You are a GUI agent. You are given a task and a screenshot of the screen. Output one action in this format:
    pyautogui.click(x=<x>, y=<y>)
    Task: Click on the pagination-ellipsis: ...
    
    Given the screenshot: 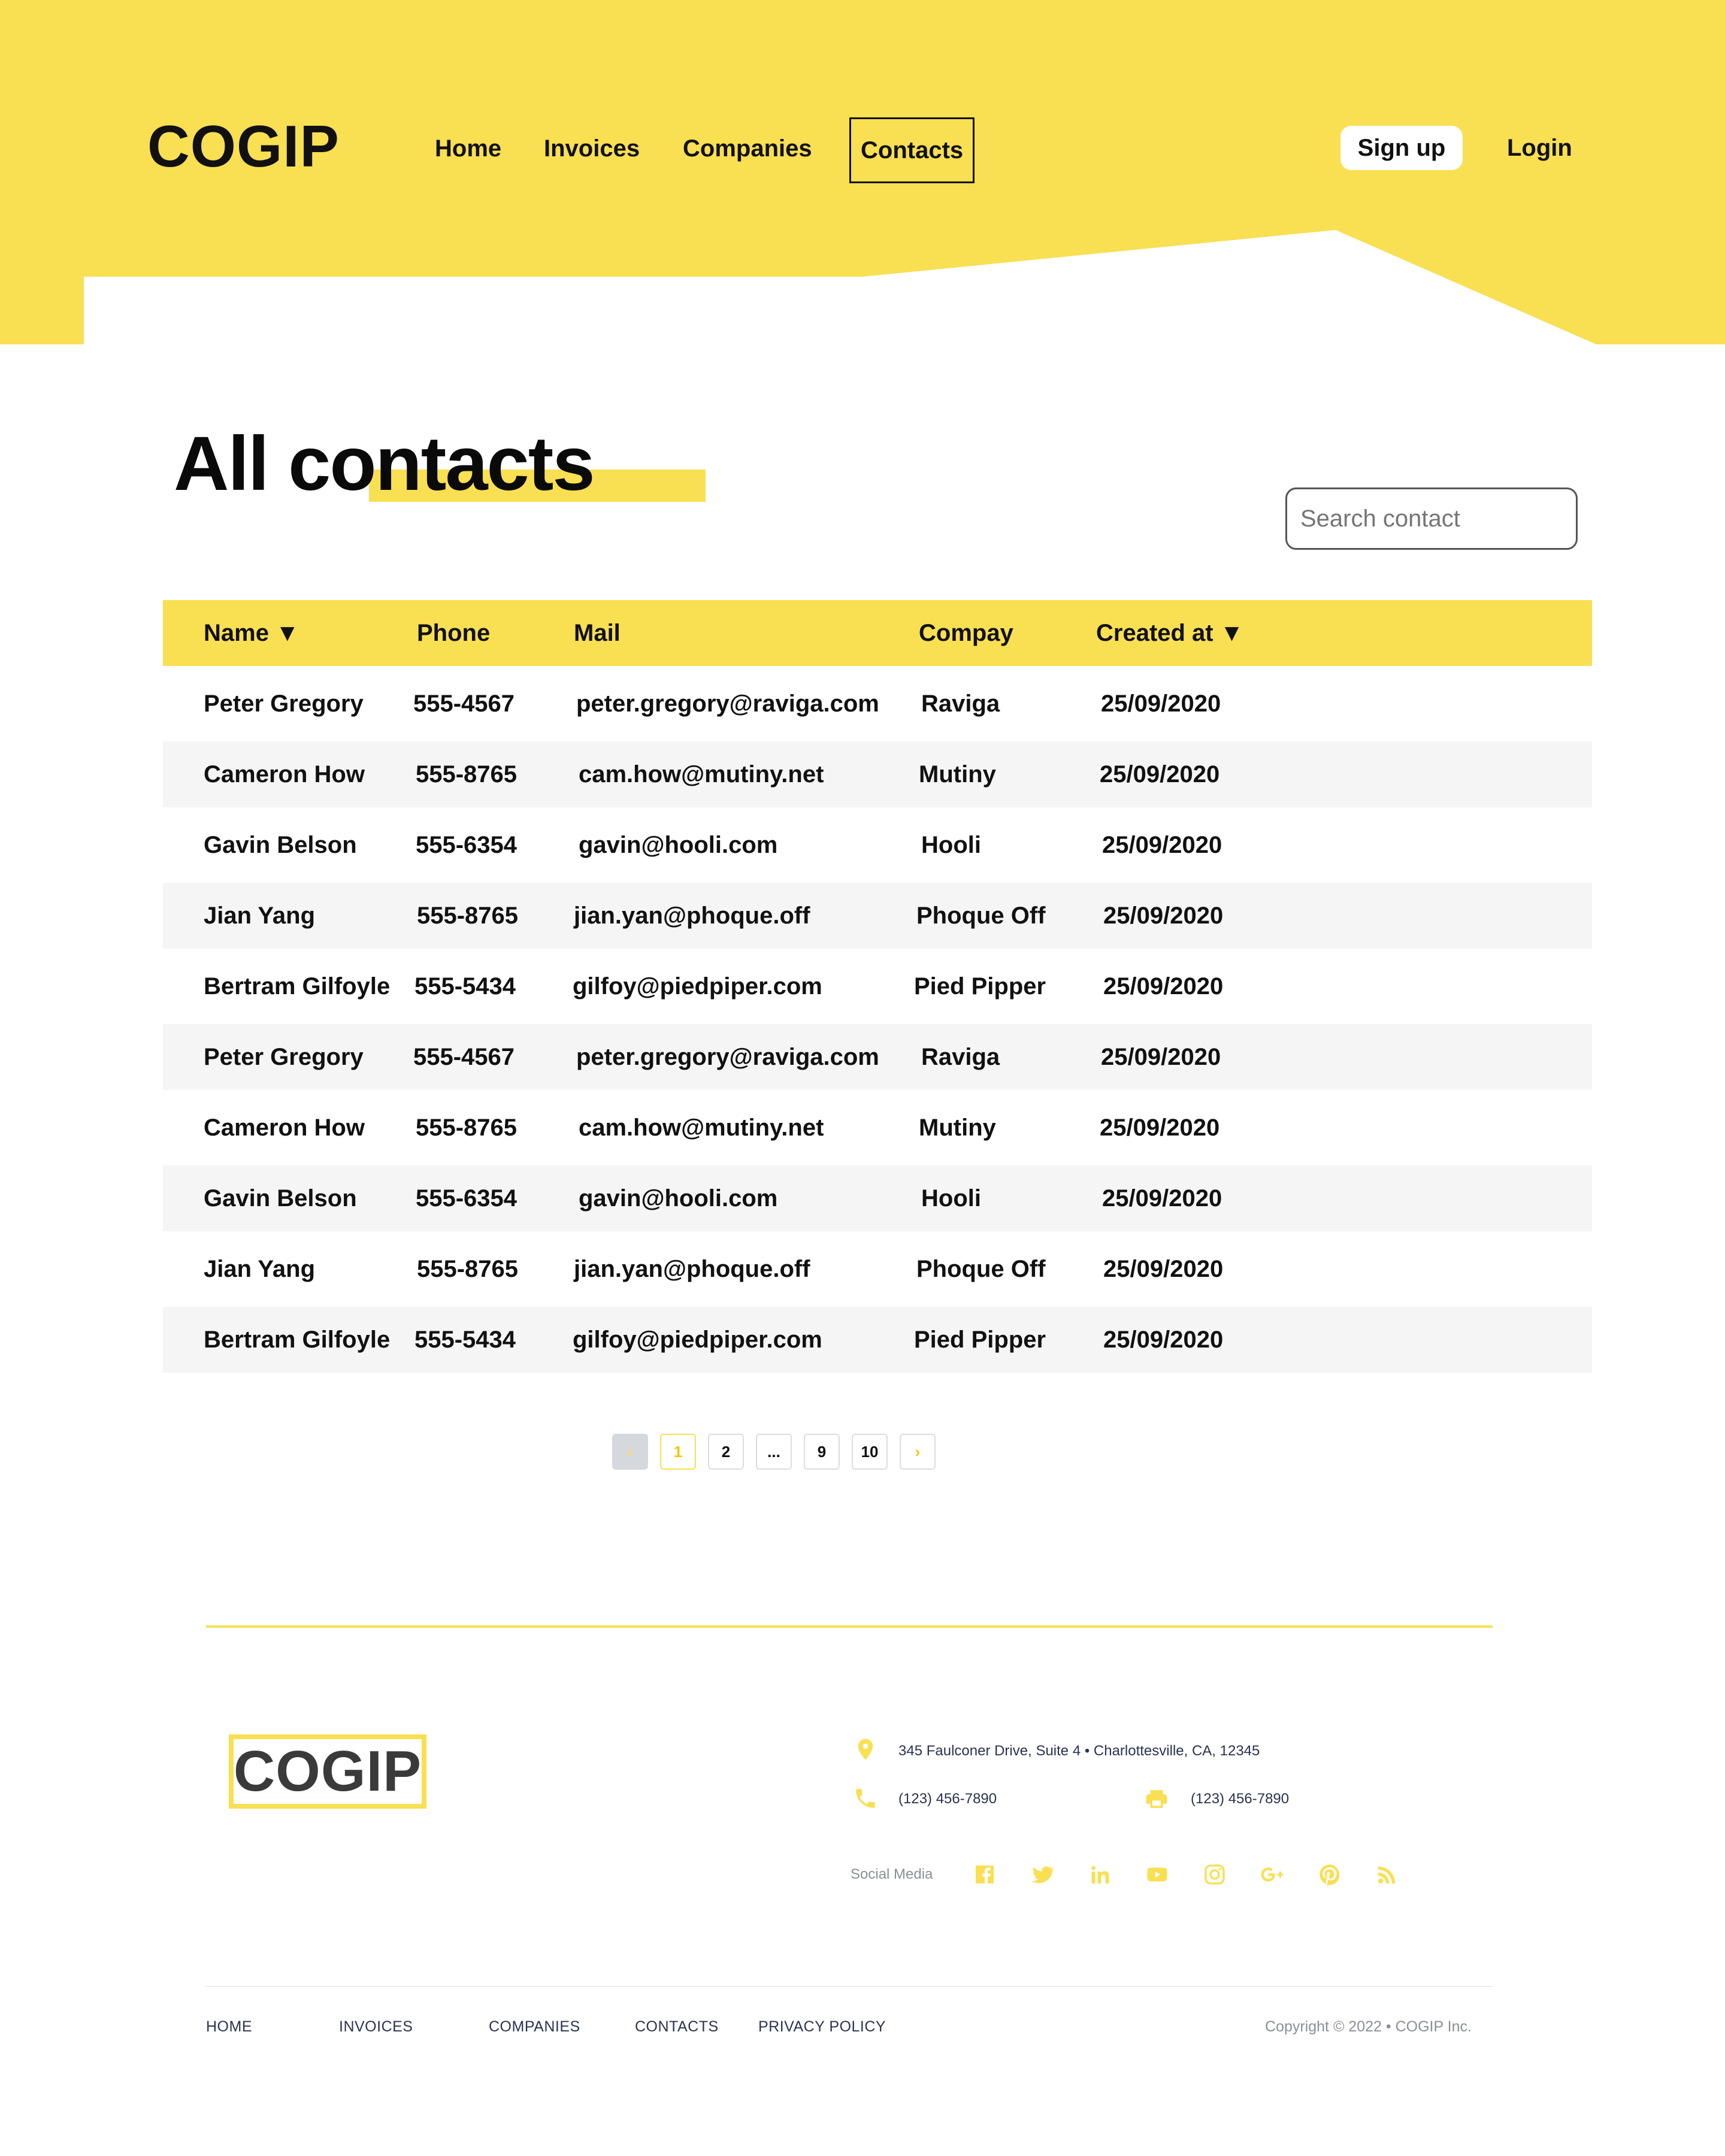 What is the action you would take?
    pyautogui.click(x=774, y=1452)
    